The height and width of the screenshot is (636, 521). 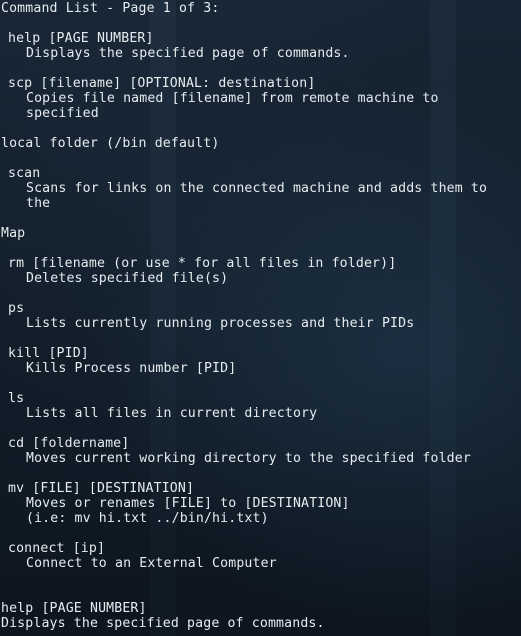 I want to click on command-help-description: Displays the specified page of commands., so click(x=188, y=53).